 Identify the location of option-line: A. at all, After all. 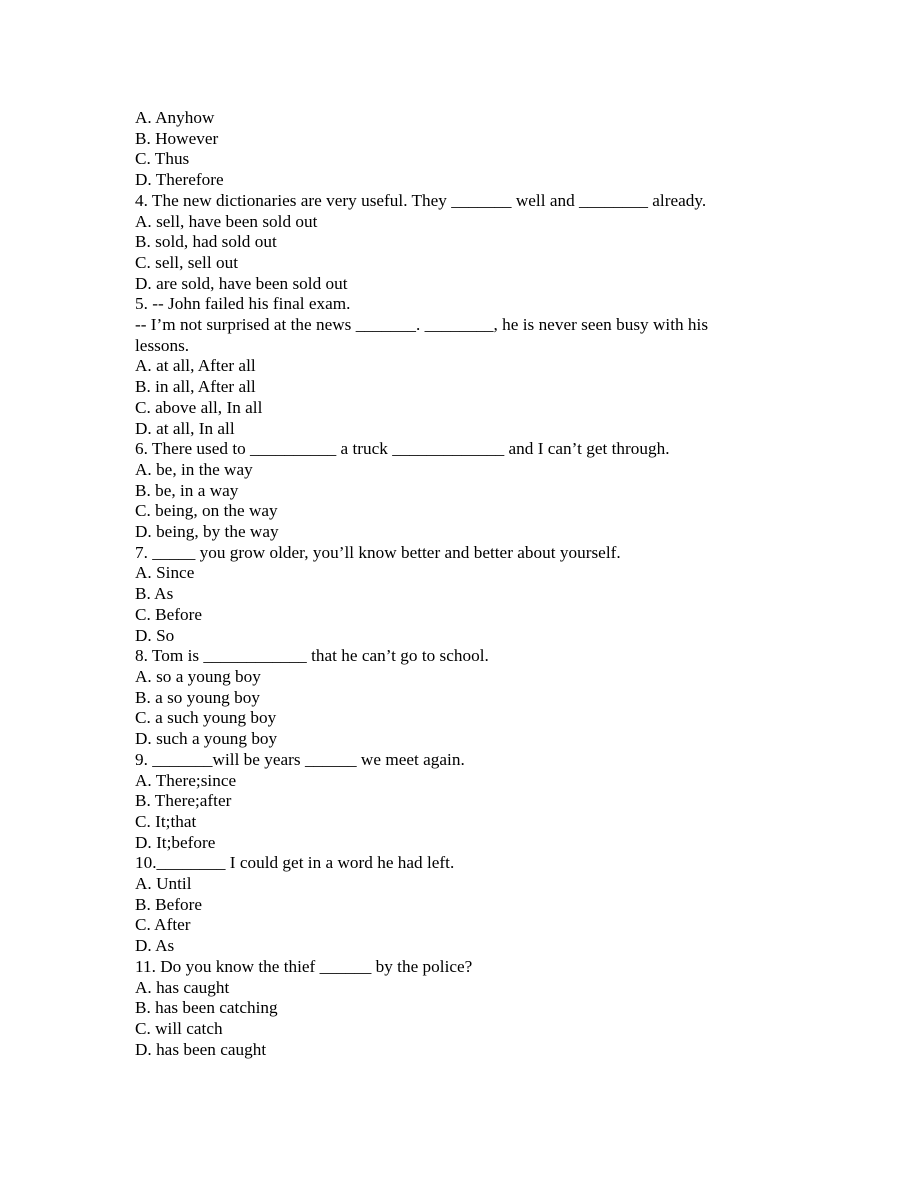
(195, 366).